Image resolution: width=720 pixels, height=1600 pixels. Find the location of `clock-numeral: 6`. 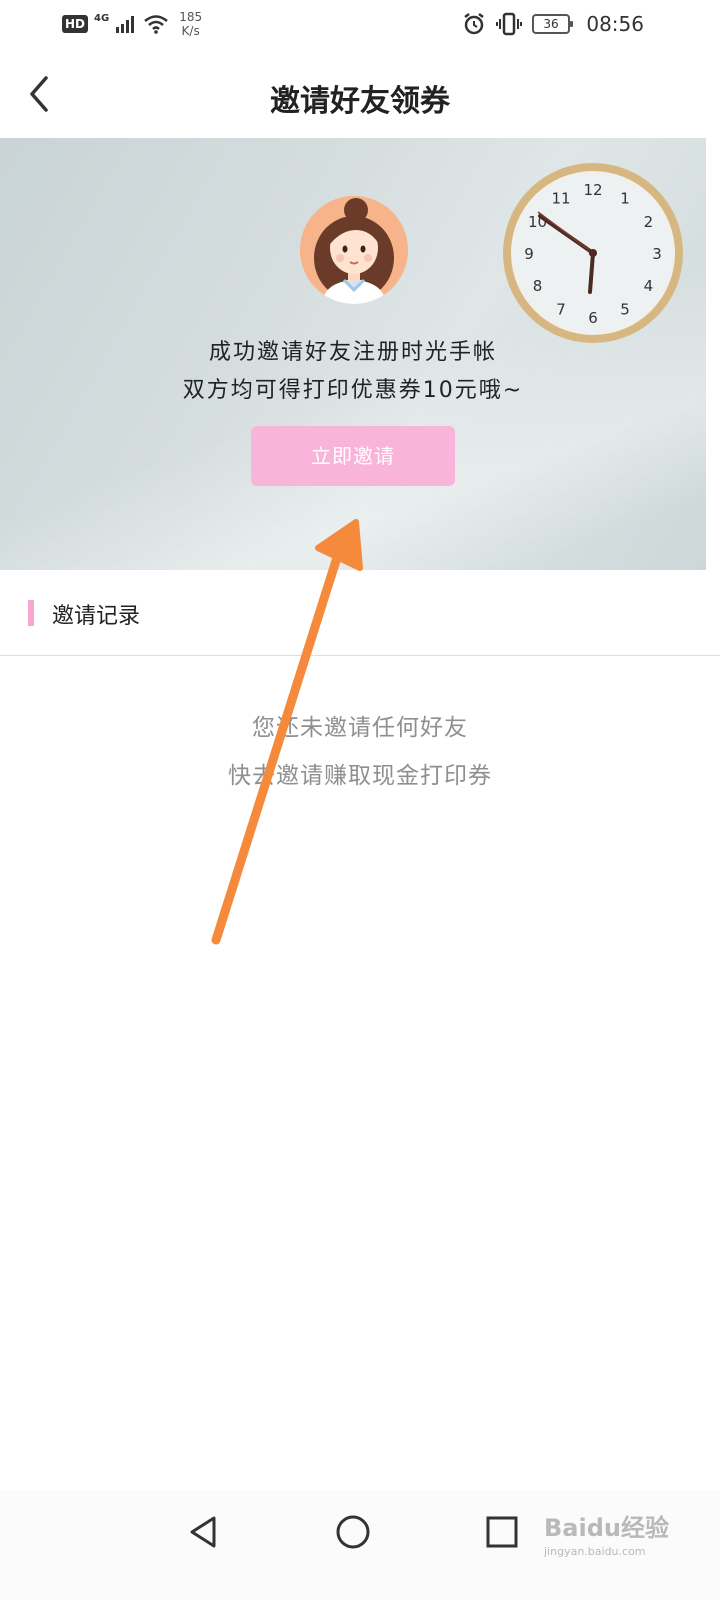

clock-numeral: 6 is located at coordinates (593, 318).